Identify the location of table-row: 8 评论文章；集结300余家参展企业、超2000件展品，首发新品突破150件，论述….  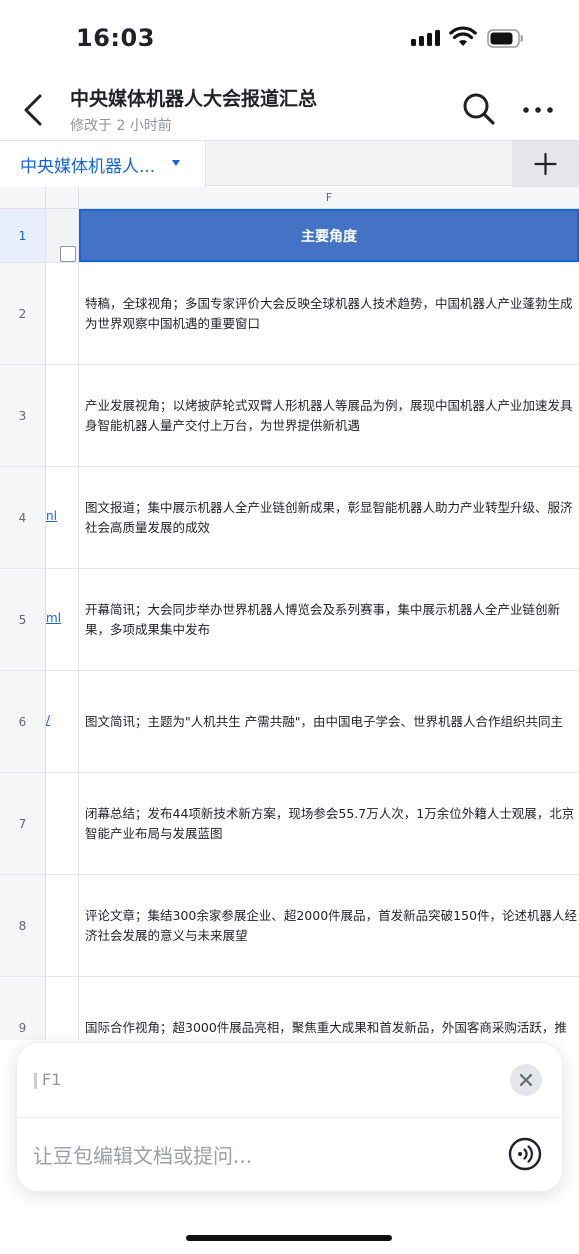
(289, 926).